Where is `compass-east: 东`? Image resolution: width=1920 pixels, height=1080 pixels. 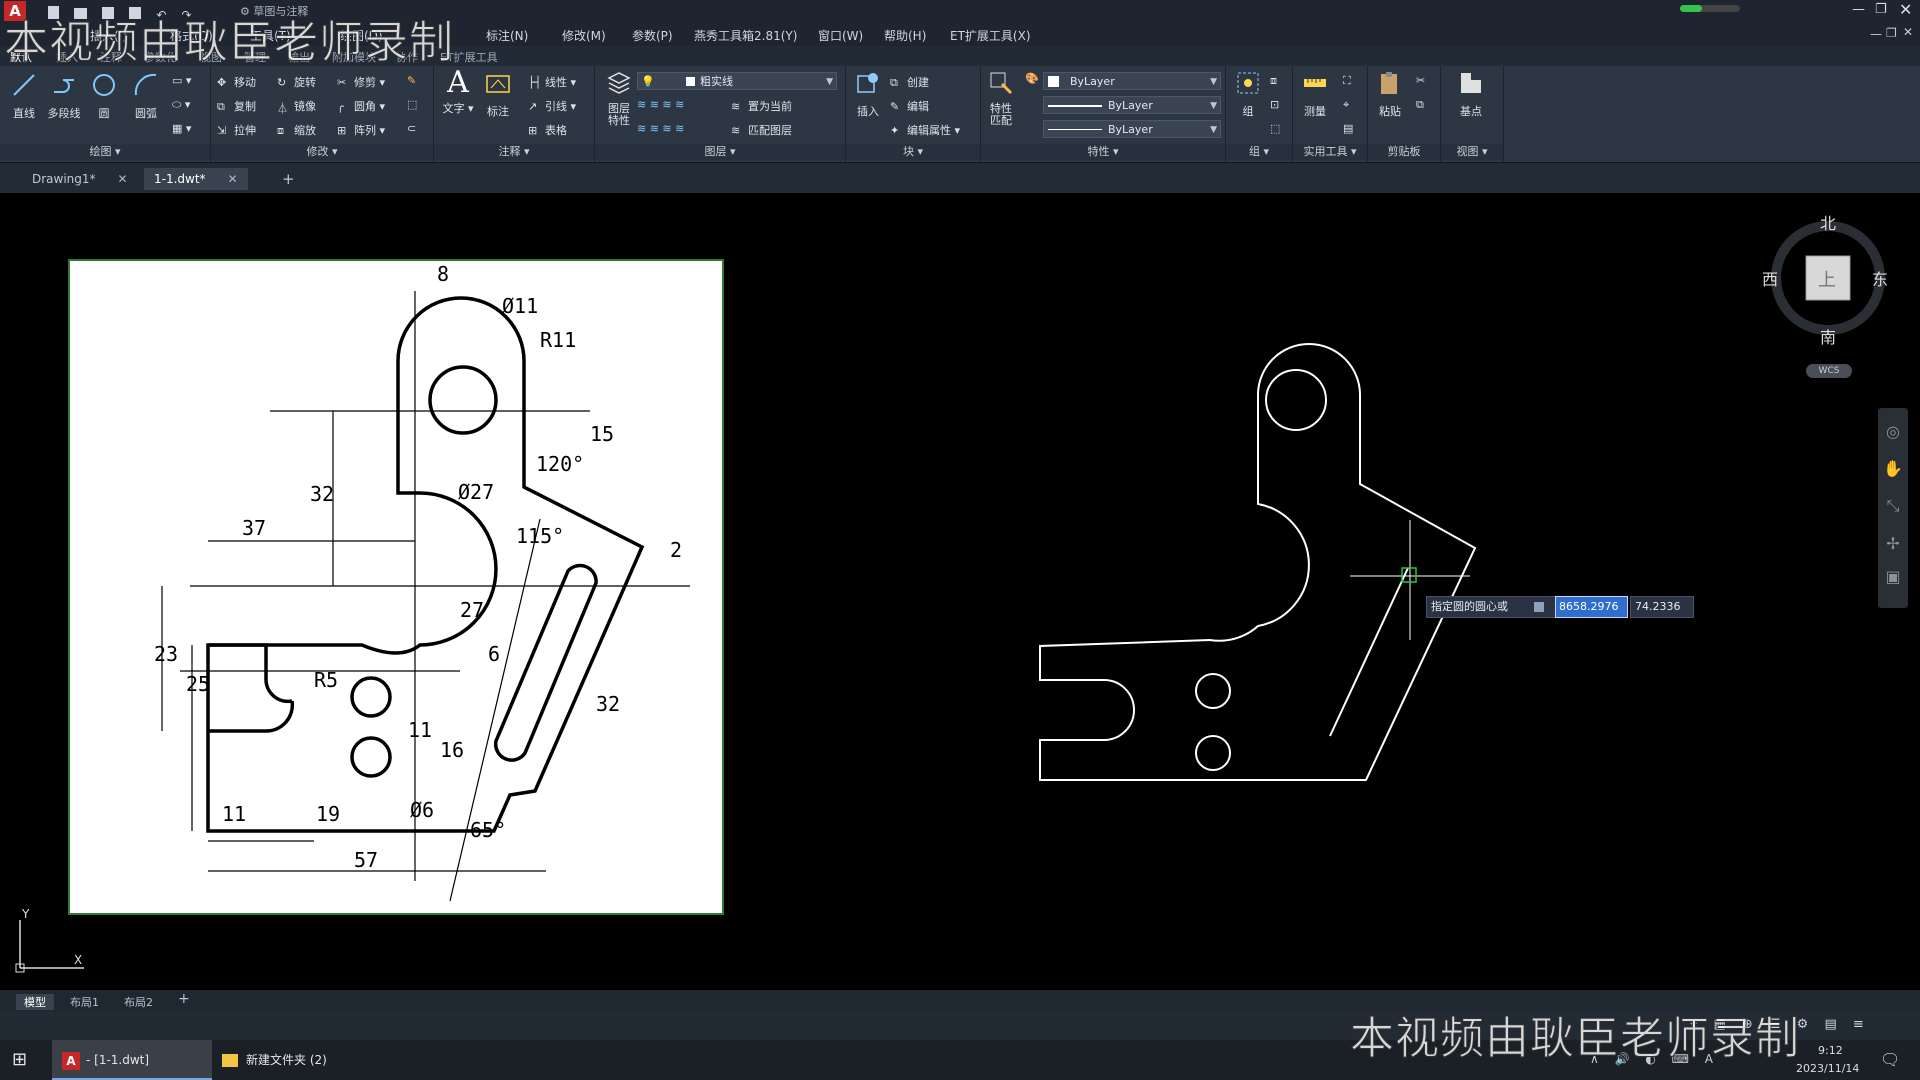 compass-east: 东 is located at coordinates (1880, 278).